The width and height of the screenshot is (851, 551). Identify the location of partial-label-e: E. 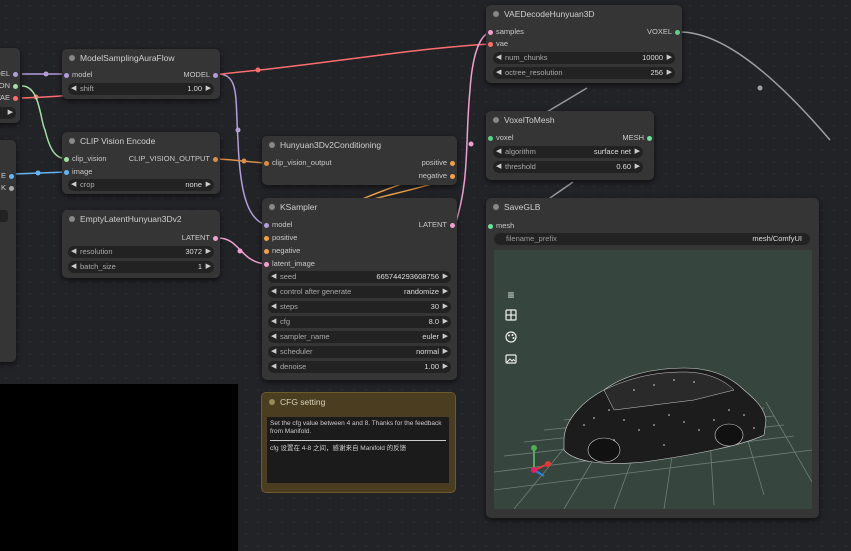
(3, 175).